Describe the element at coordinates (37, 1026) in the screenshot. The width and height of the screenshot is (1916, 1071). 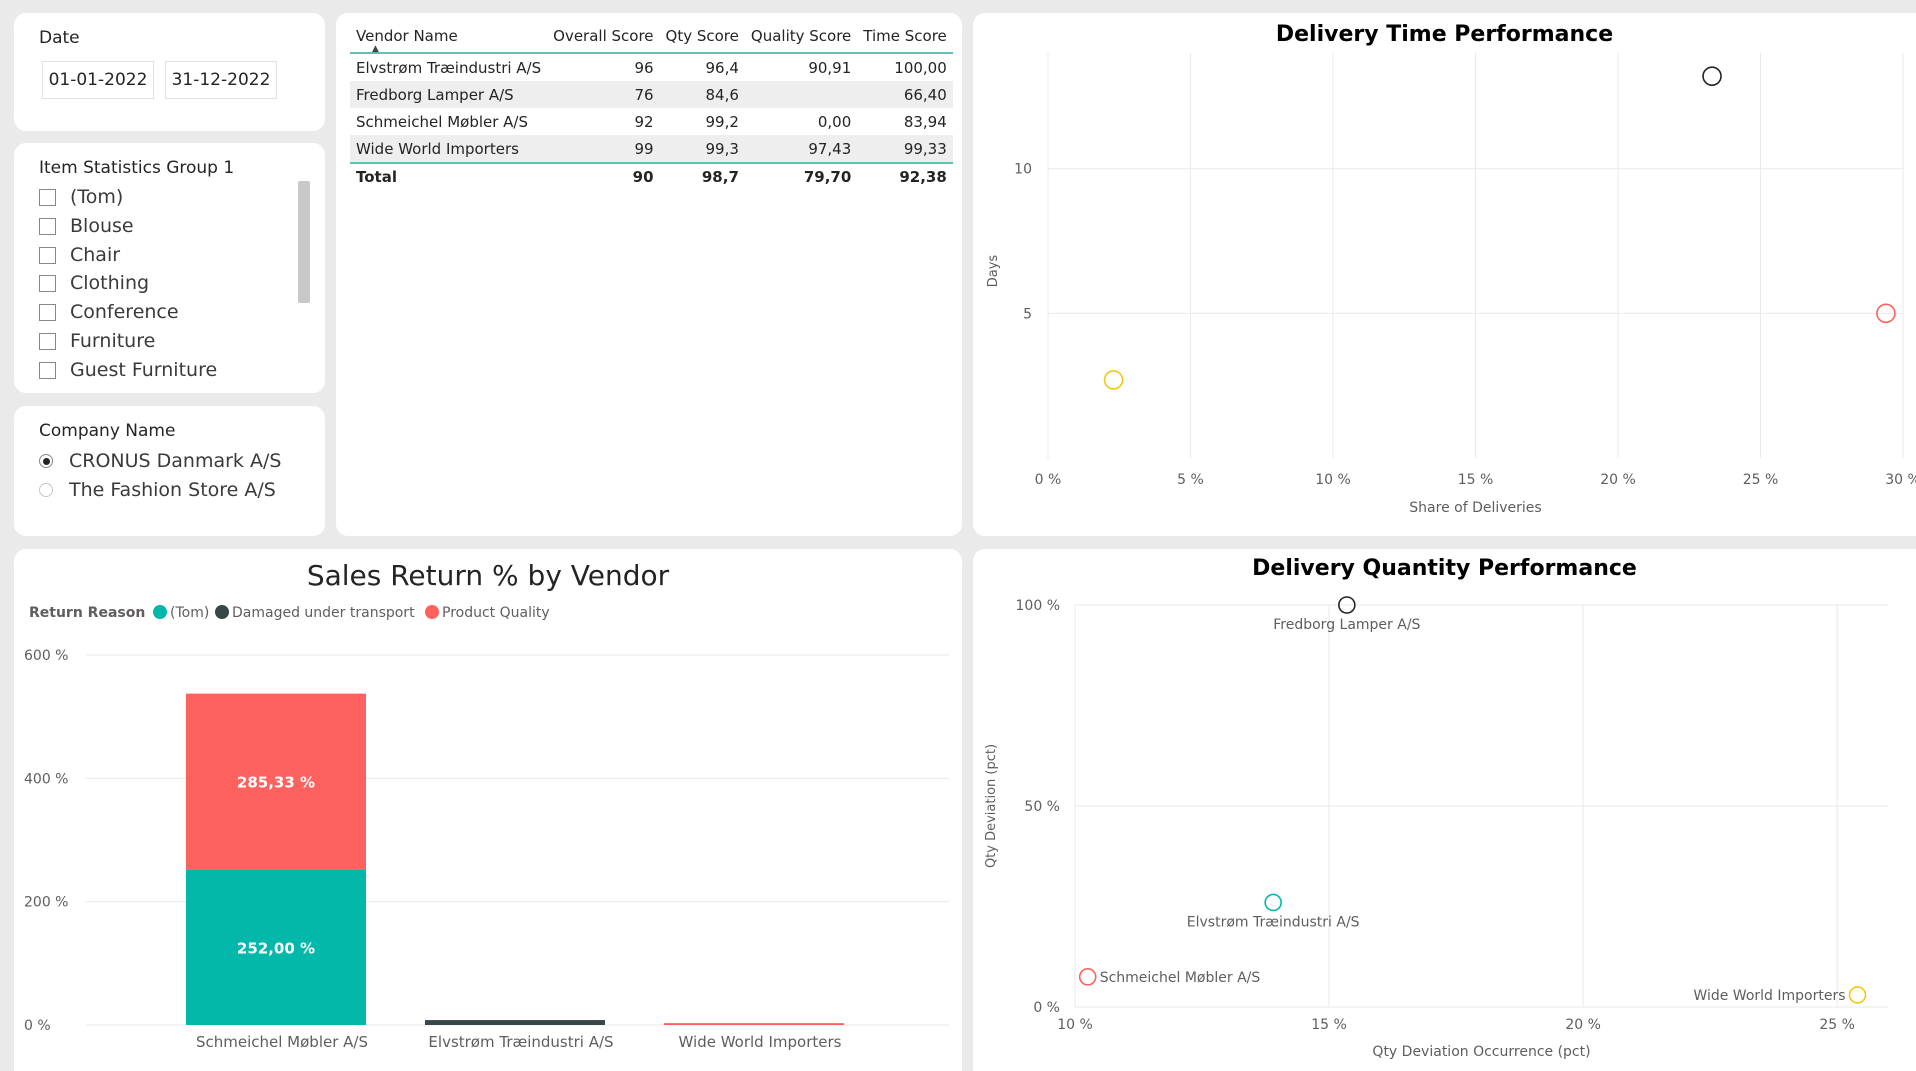
I see `y-tick-label: 0 %` at that location.